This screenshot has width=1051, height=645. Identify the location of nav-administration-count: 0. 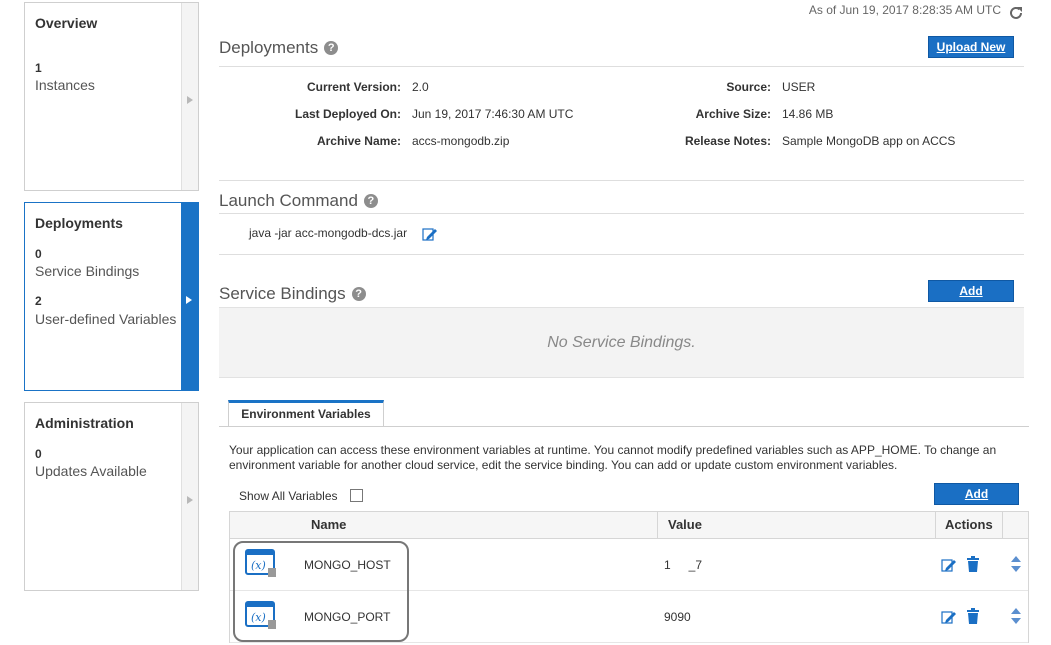
(38, 454).